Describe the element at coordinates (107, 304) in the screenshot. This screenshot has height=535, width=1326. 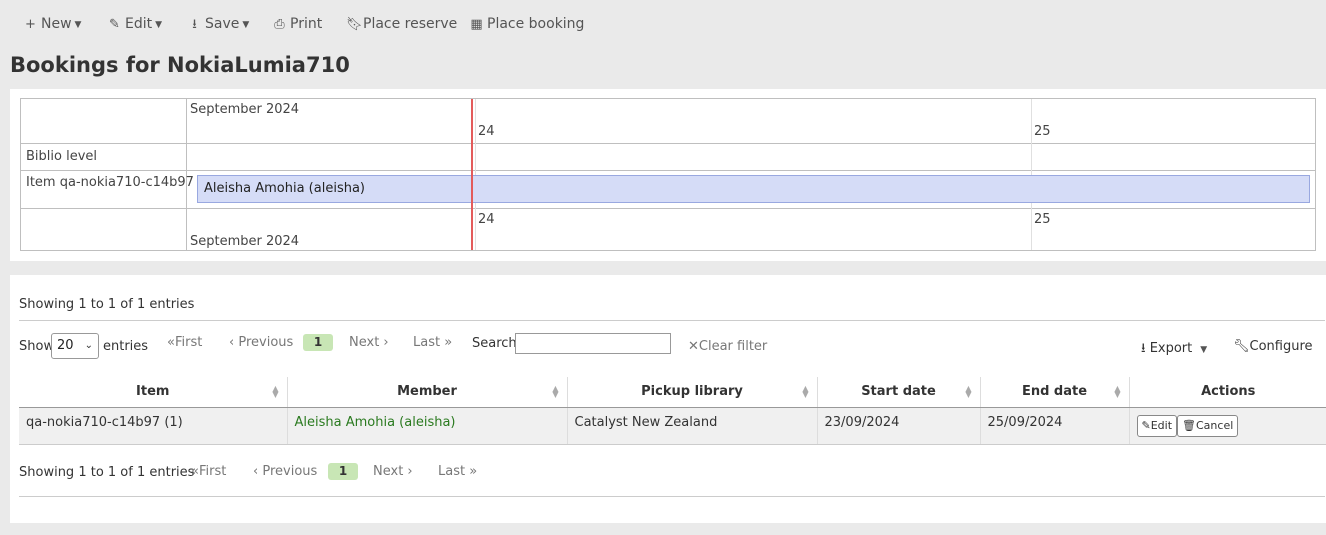
I see `table-info-top: Showing 1 to 1 of 1 entries` at that location.